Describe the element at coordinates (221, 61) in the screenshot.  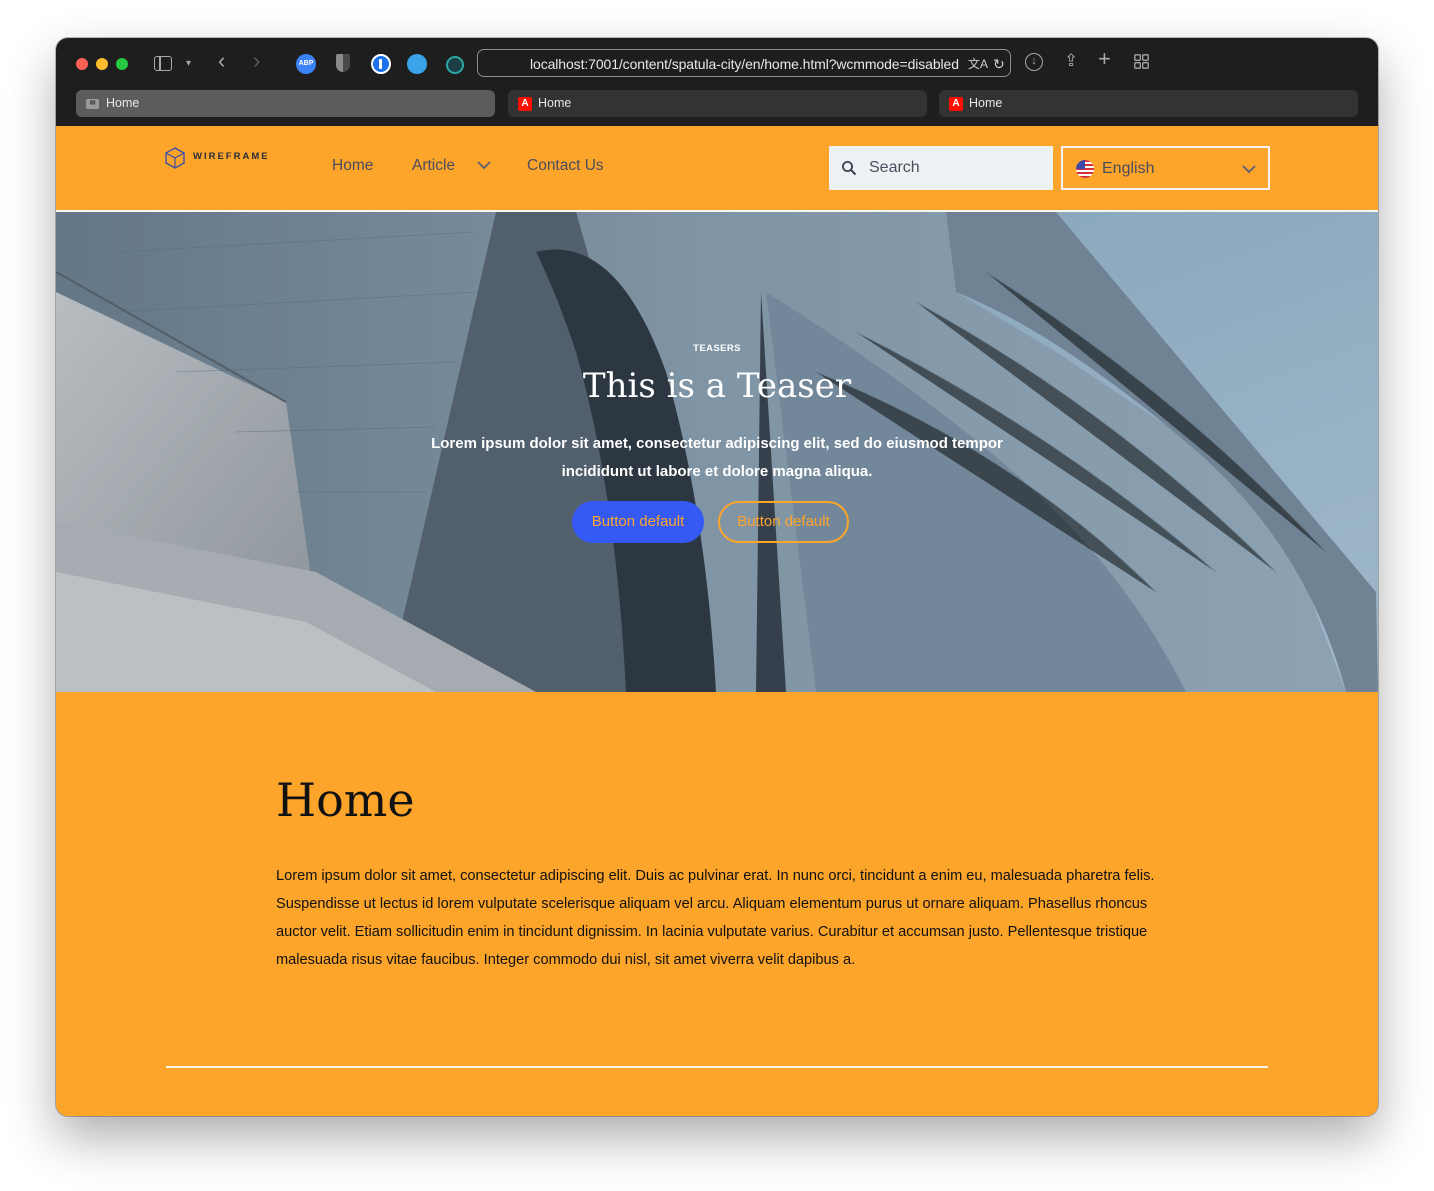
I see `back-icon: ‹` at that location.